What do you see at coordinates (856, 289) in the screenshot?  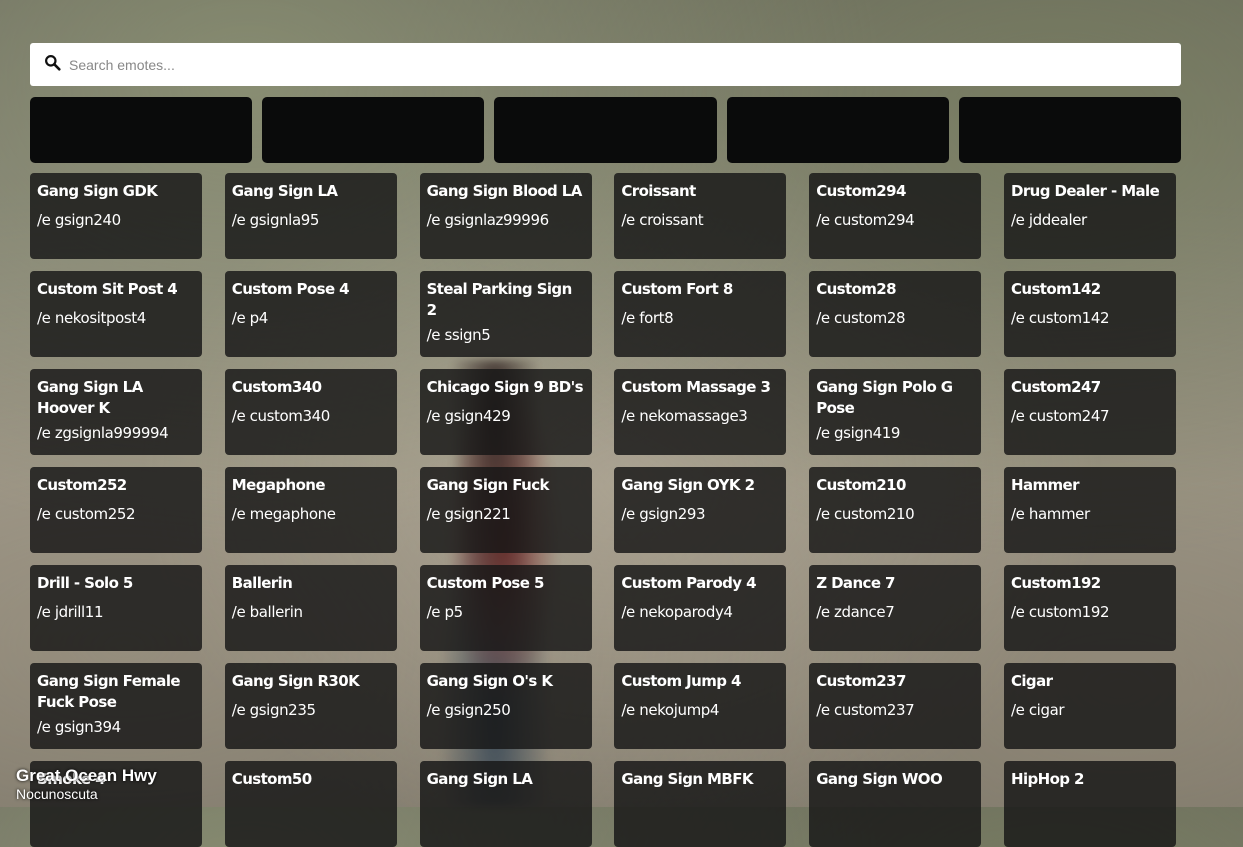 I see `emote-name: Custom28` at bounding box center [856, 289].